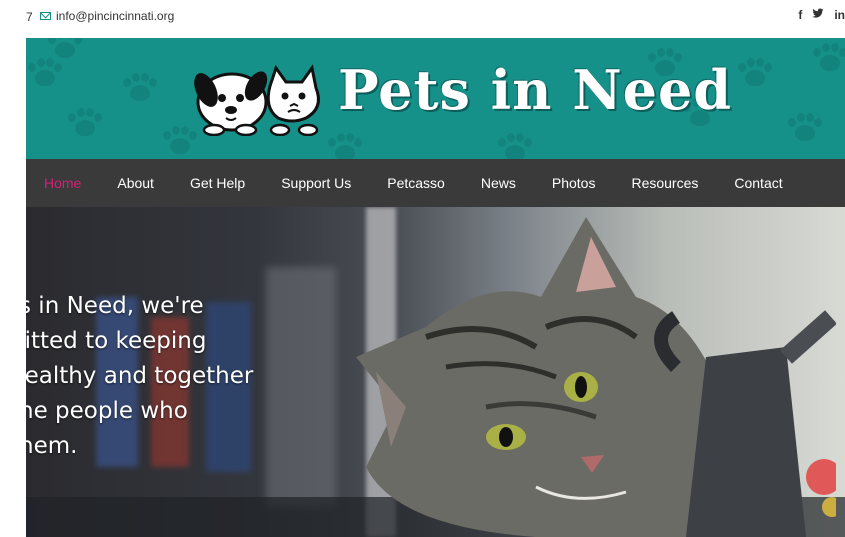 The width and height of the screenshot is (845, 537). Describe the element at coordinates (115, 16) in the screenshot. I see `email-text: info@pincincinnati.org` at that location.